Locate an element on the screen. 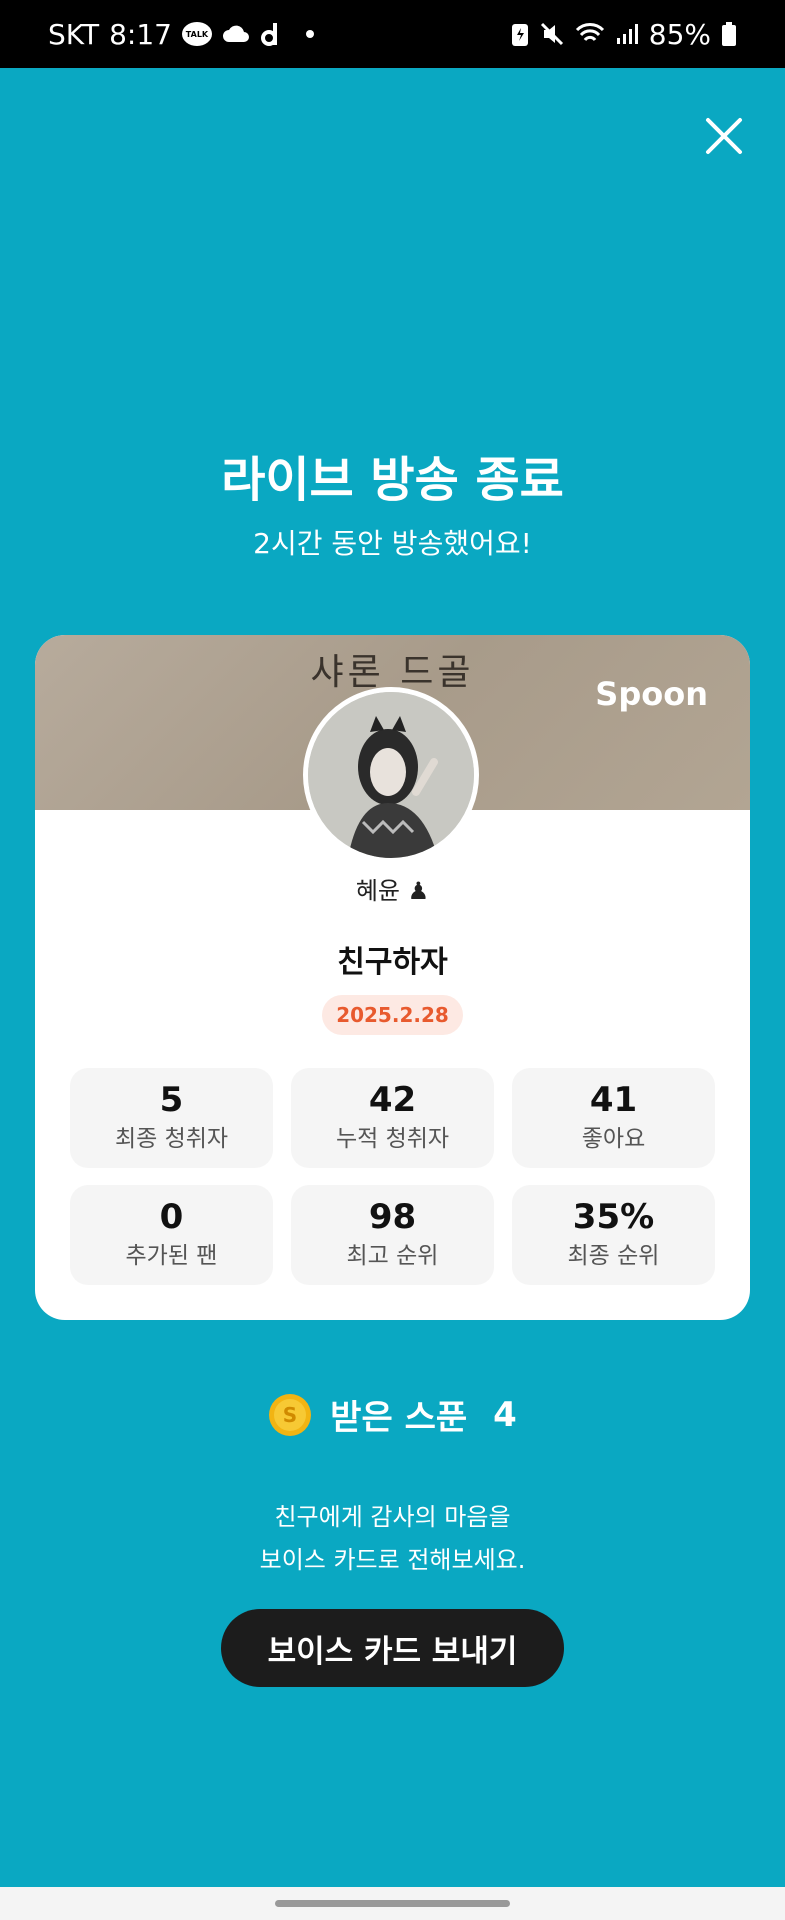  battery-icon is located at coordinates (729, 34).